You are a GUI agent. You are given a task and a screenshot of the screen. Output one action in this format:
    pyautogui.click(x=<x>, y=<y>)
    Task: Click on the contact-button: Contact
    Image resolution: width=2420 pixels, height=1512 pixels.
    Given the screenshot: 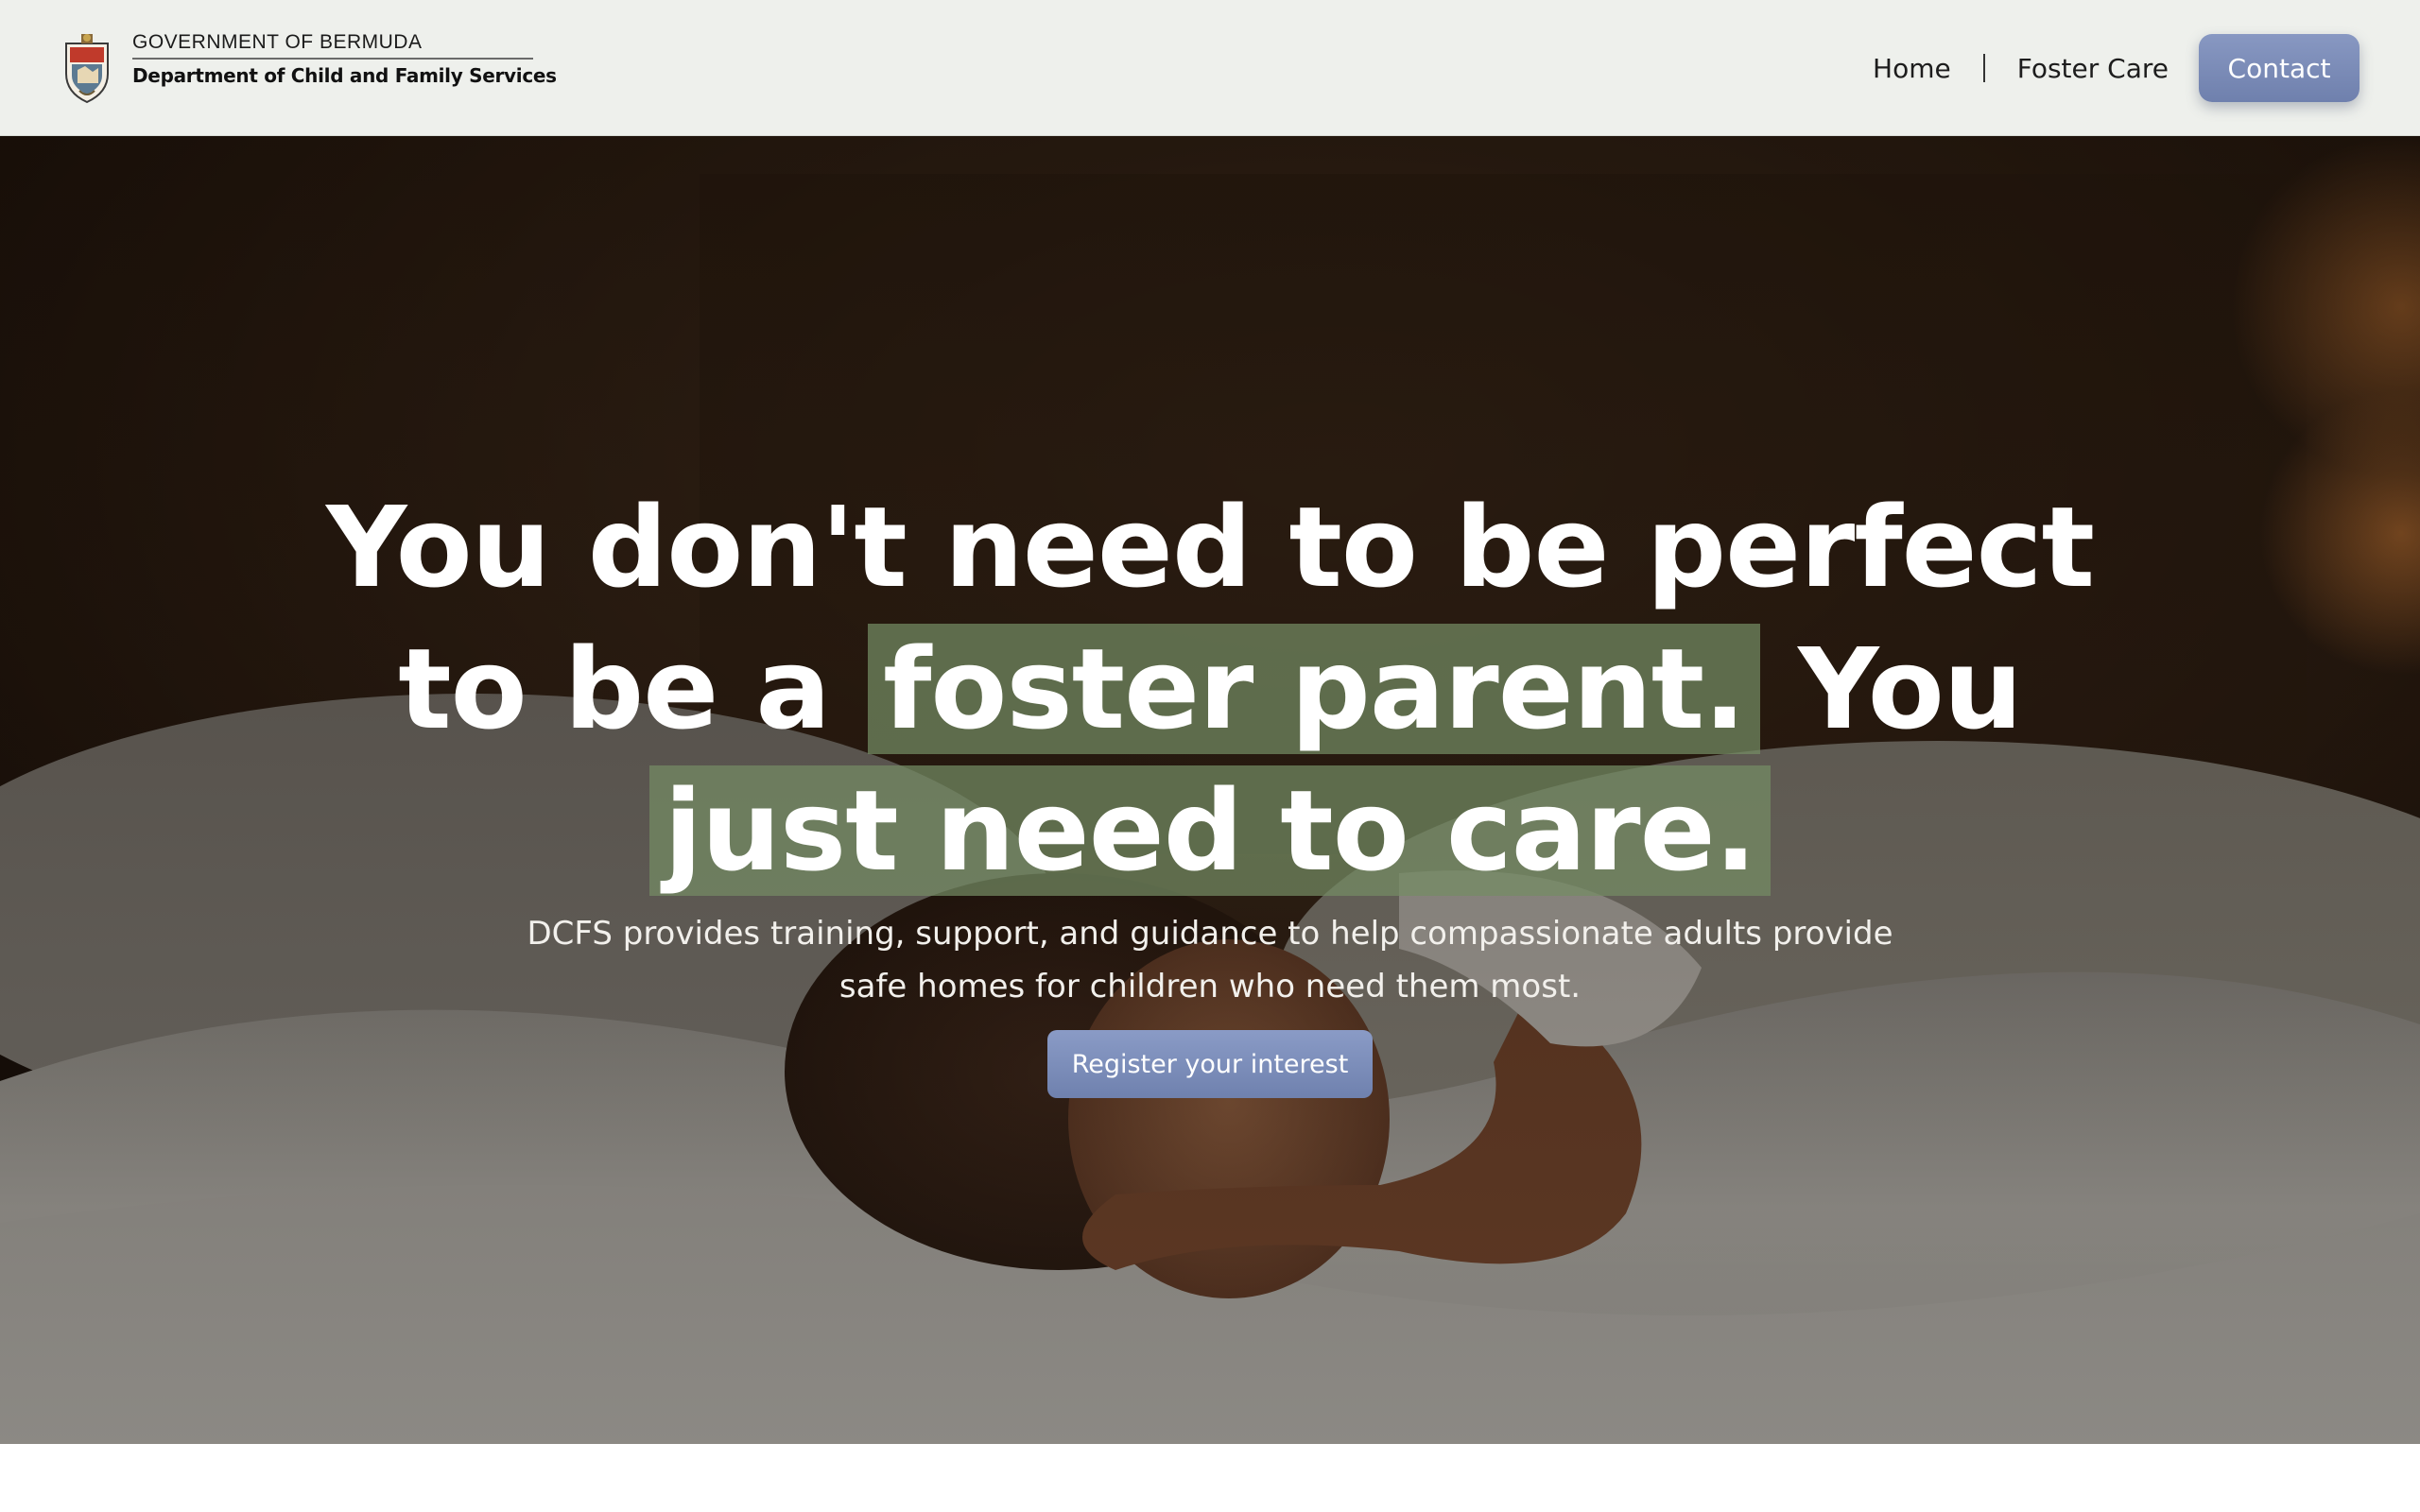 What is the action you would take?
    pyautogui.click(x=2280, y=68)
    